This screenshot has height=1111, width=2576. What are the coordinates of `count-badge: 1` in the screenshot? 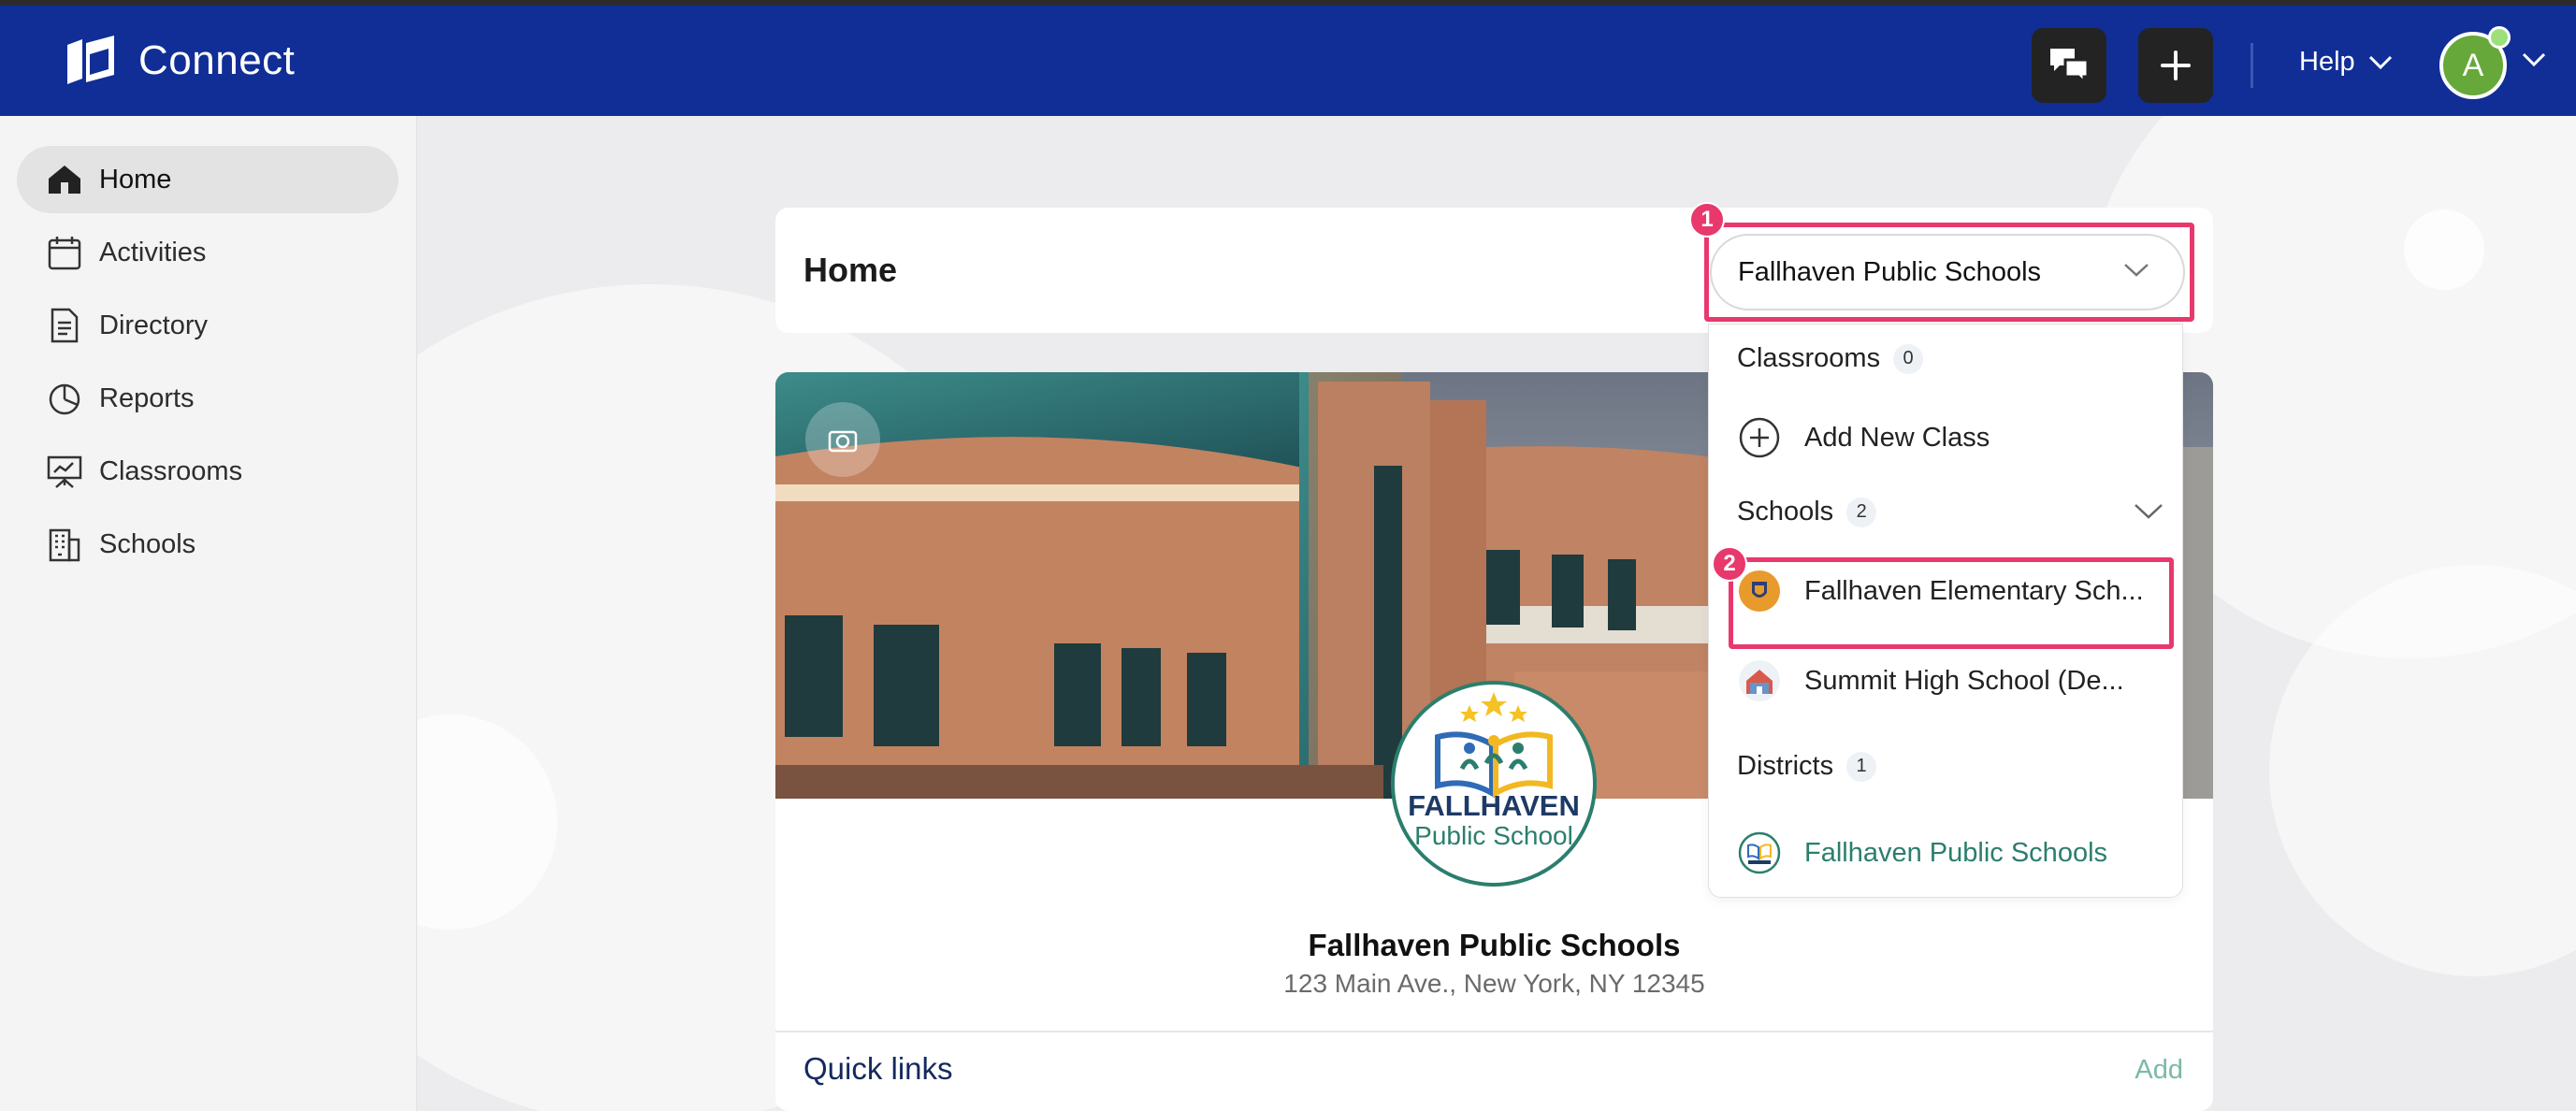 It's located at (1861, 767).